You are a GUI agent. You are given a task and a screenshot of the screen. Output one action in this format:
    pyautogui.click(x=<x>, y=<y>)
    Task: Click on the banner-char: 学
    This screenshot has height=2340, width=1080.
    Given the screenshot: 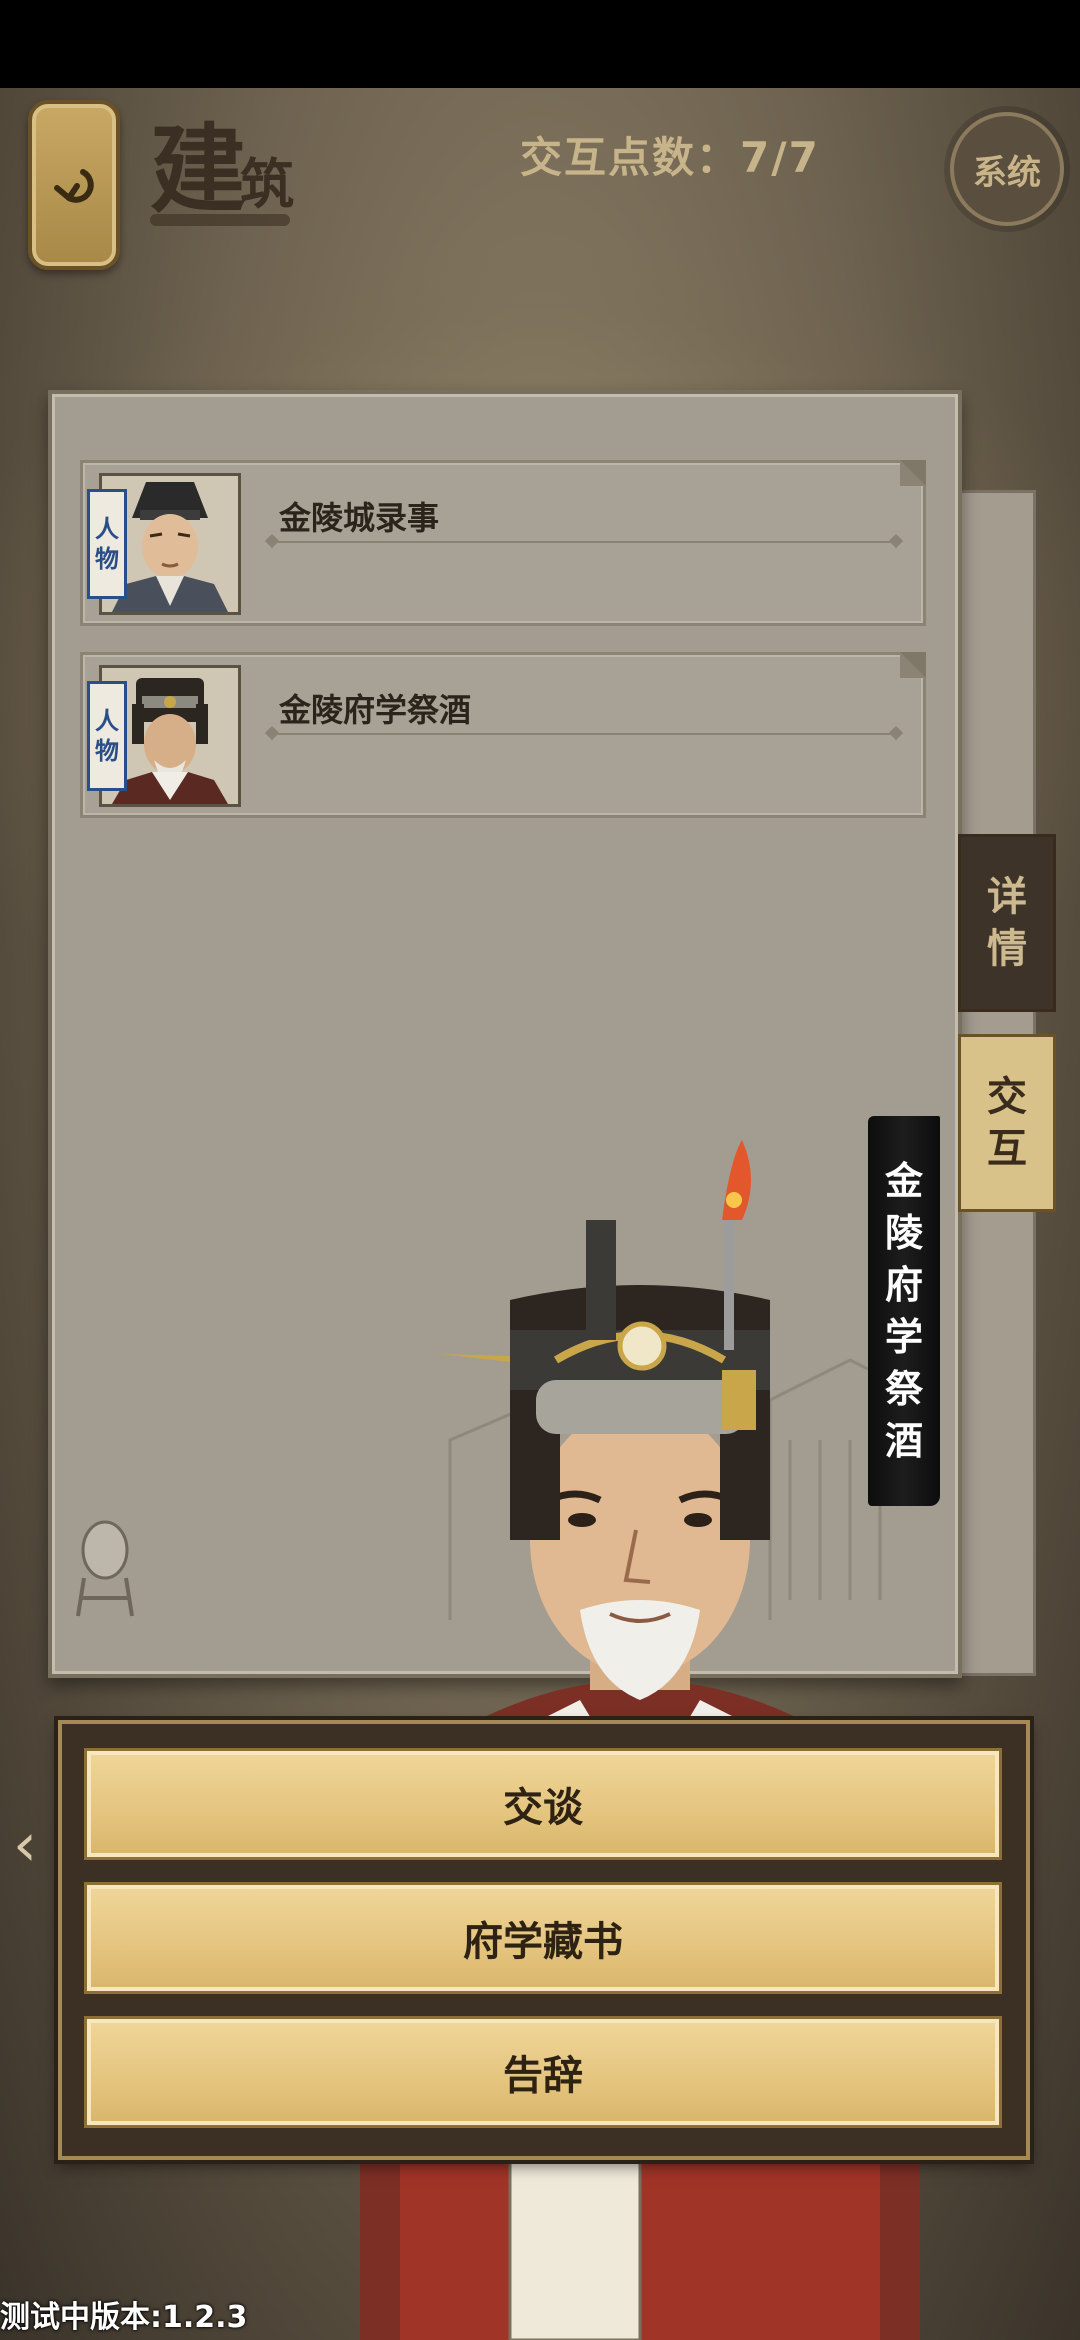 What is the action you would take?
    pyautogui.click(x=903, y=1337)
    